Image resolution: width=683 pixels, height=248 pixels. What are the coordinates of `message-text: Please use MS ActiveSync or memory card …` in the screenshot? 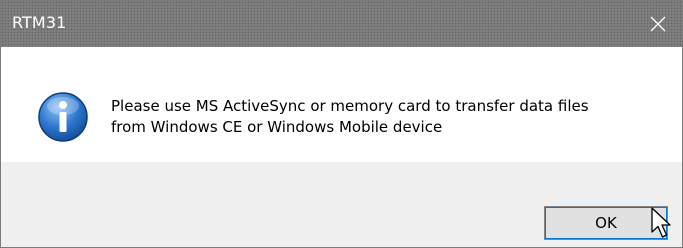 It's located at (350, 116).